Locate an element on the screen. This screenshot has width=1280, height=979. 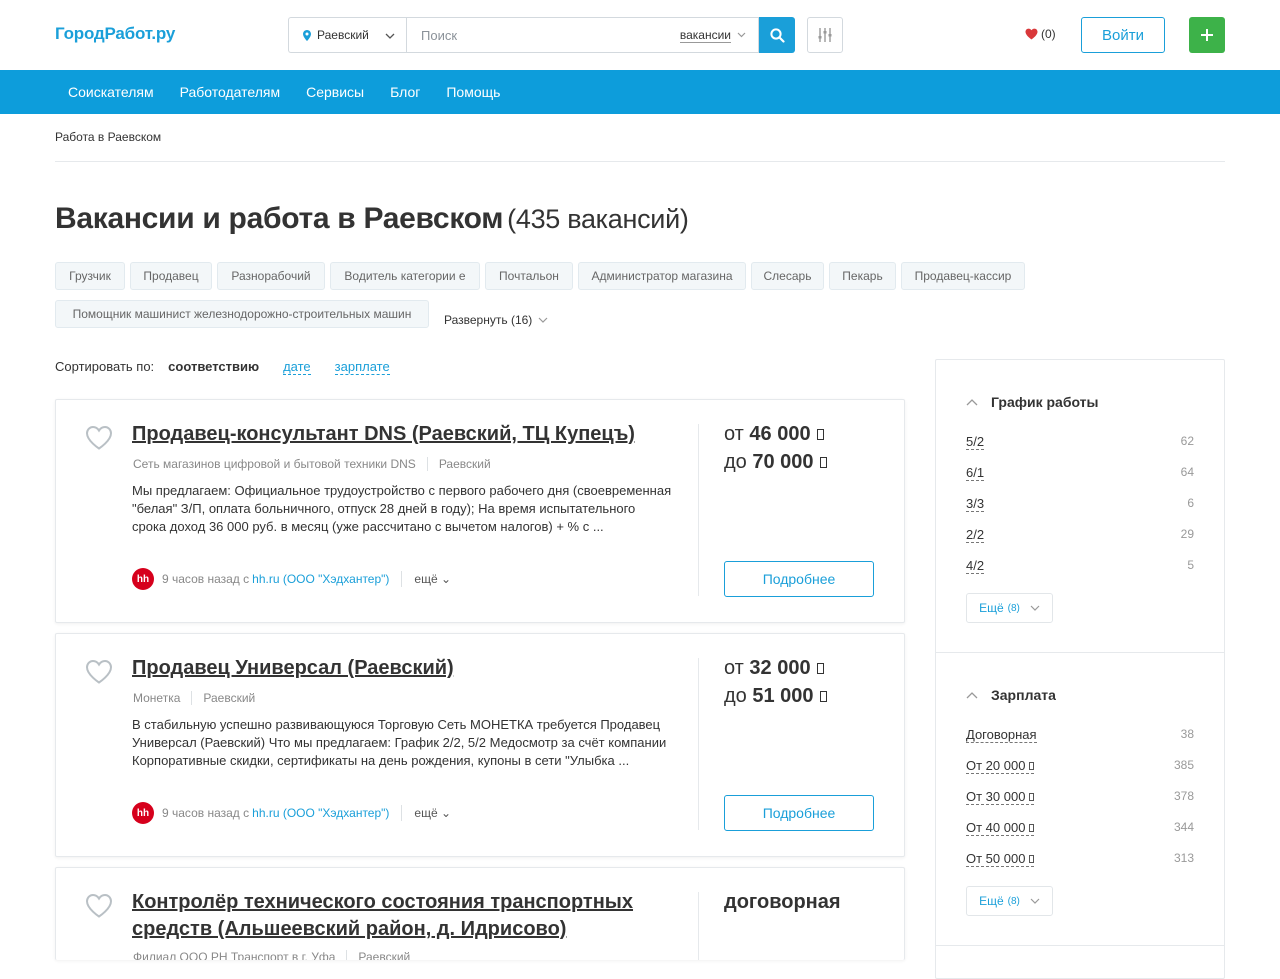
nav-item-seekers: Соискателям is located at coordinates (111, 92).